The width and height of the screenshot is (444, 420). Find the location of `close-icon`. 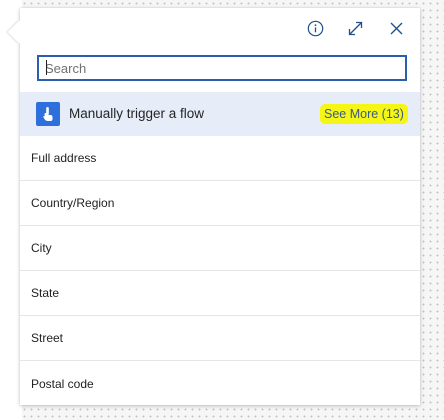

close-icon is located at coordinates (396, 28).